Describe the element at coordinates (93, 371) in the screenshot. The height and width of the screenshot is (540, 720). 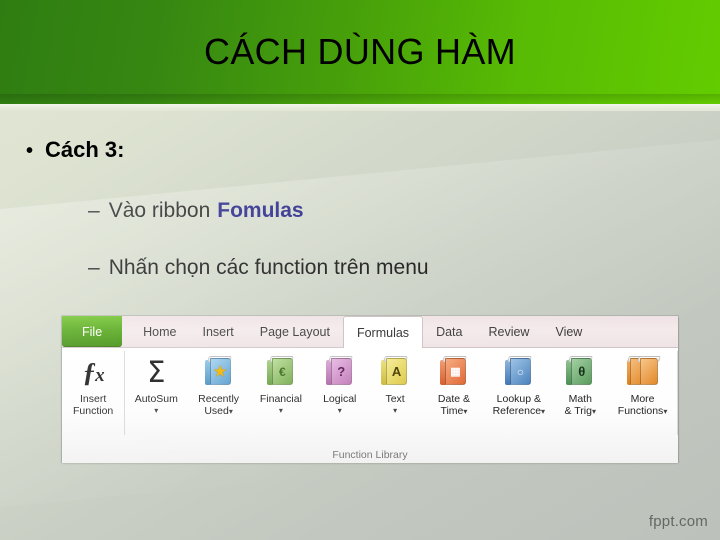
I see `fx-icon: ƒx` at that location.